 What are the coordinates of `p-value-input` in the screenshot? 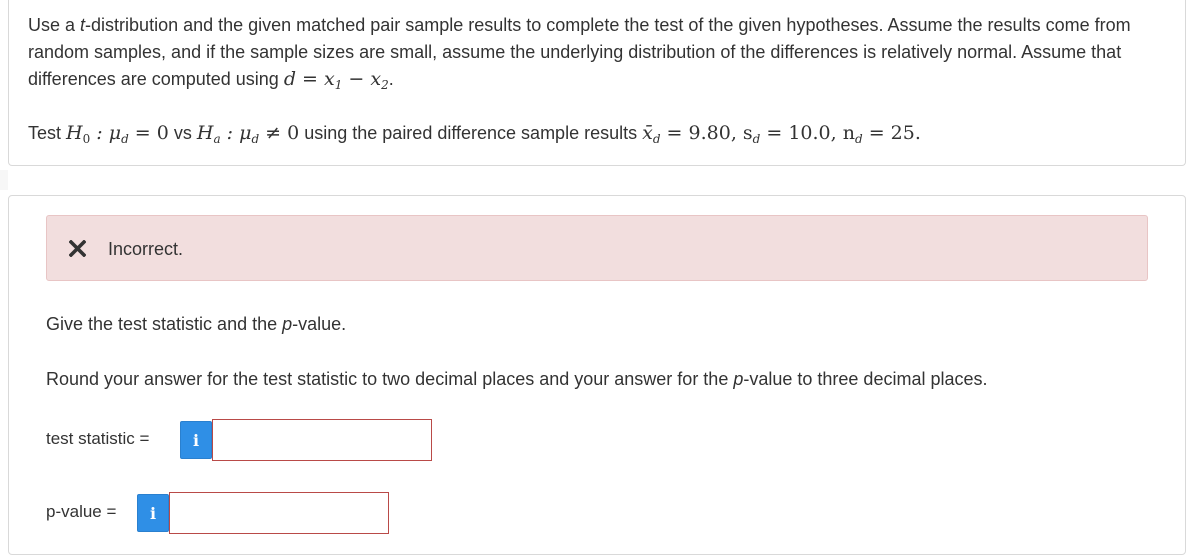 It's located at (279, 513).